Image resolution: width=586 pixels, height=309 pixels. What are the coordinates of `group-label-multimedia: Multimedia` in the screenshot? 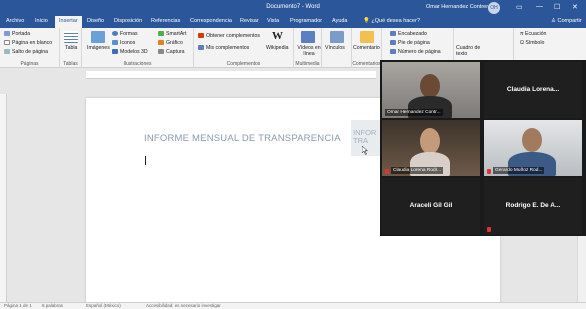 It's located at (307, 64).